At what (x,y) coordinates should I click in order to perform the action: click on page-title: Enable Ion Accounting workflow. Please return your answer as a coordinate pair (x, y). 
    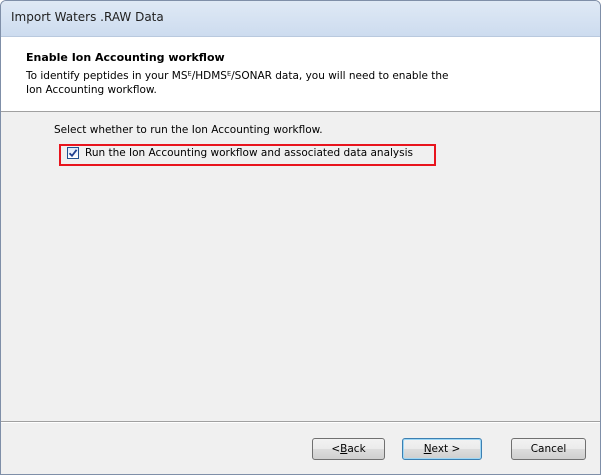
    Looking at the image, I should click on (125, 57).